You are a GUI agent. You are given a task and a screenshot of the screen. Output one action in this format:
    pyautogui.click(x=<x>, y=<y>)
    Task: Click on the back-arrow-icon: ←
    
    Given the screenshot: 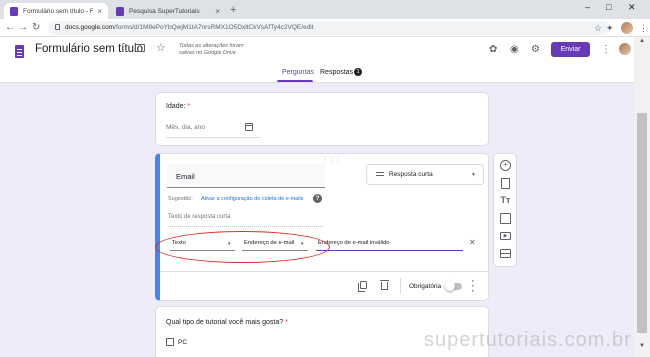 What is the action you would take?
    pyautogui.click(x=10, y=28)
    